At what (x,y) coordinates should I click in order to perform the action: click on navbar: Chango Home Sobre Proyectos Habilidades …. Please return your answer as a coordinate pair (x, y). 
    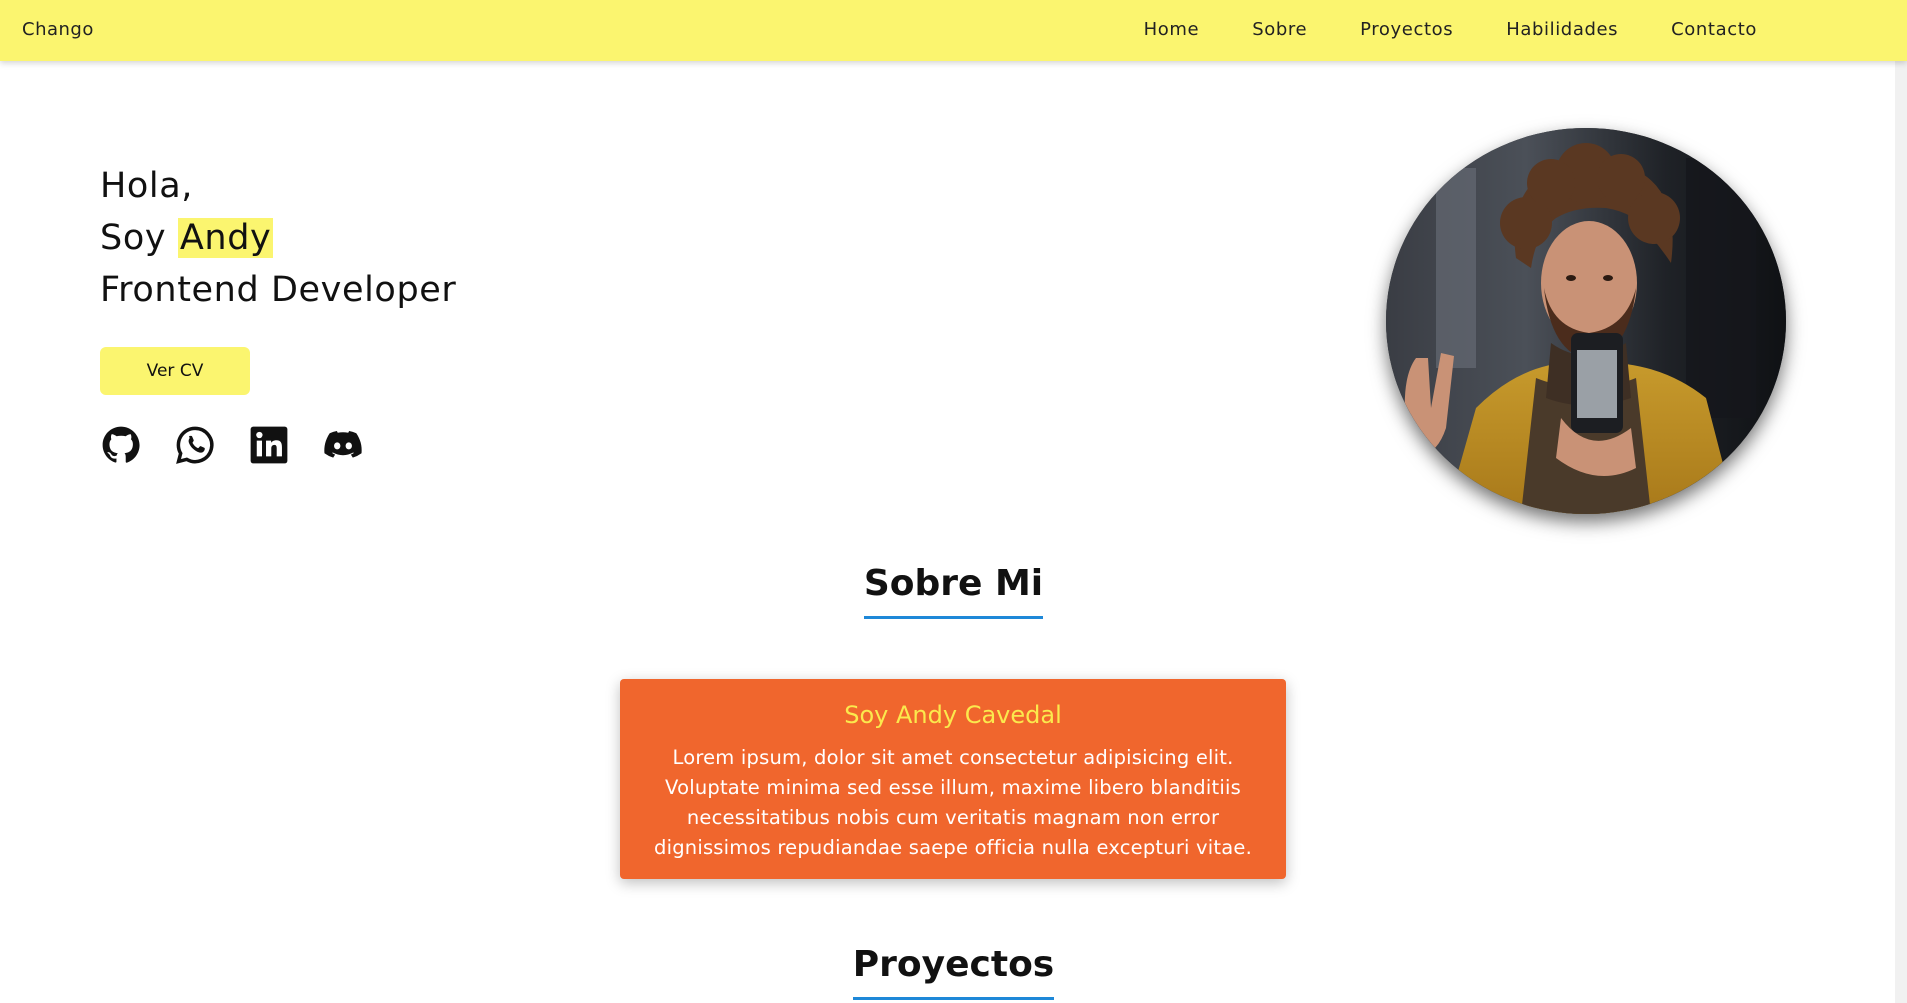
    Looking at the image, I should click on (953, 30).